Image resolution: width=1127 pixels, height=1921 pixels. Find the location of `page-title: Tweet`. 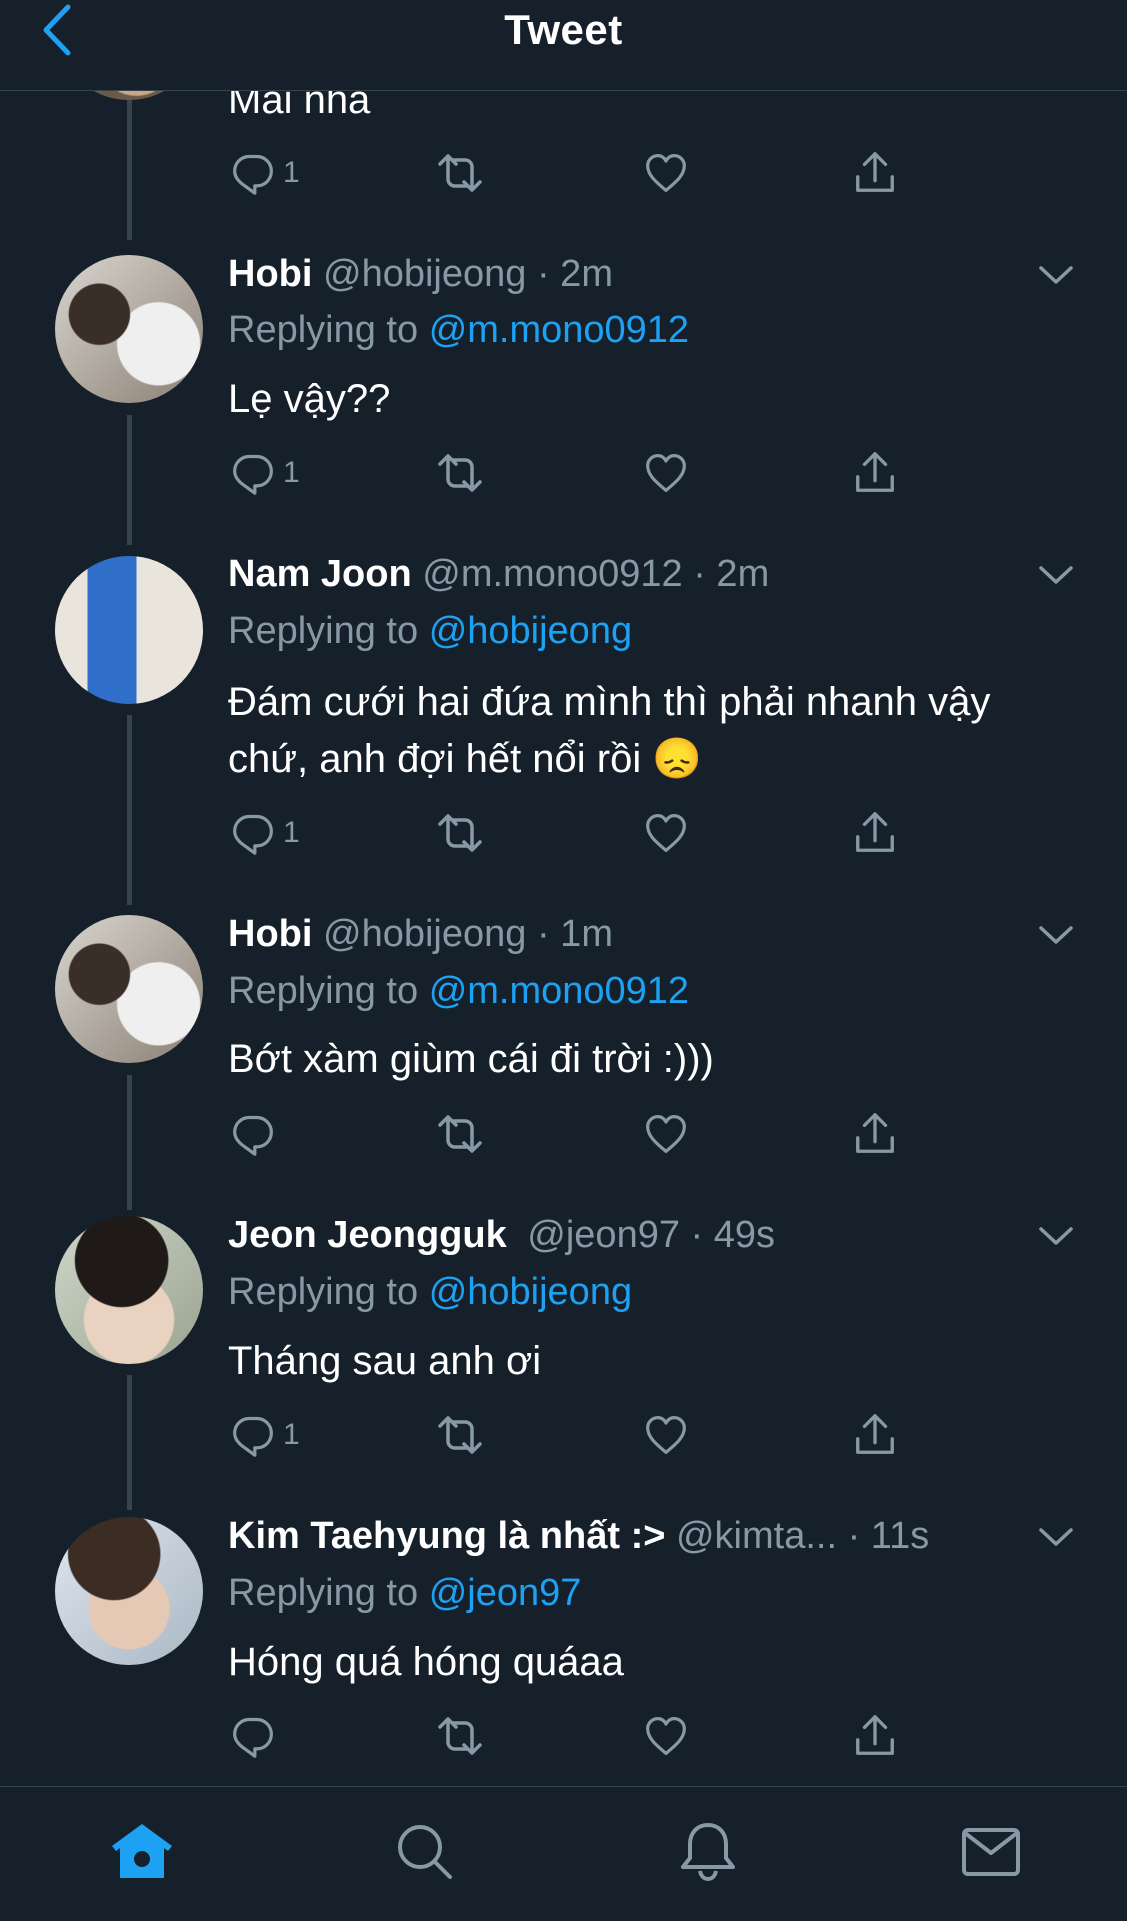

page-title: Tweet is located at coordinates (563, 29).